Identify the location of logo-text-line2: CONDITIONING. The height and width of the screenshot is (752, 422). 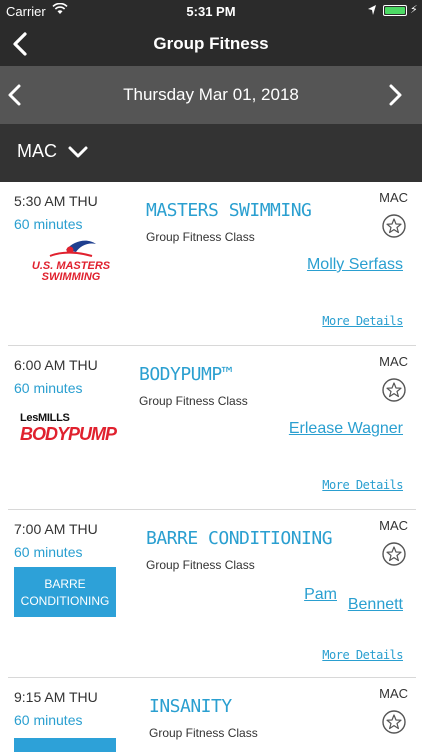
(65, 601).